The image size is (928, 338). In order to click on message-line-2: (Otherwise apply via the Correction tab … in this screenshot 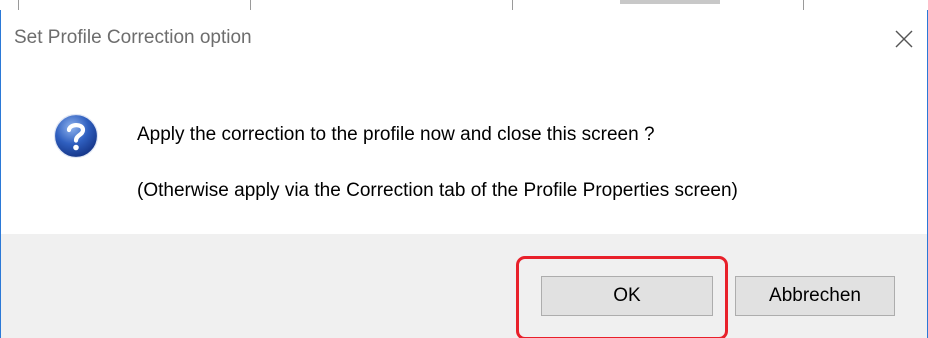, I will do `click(437, 190)`.